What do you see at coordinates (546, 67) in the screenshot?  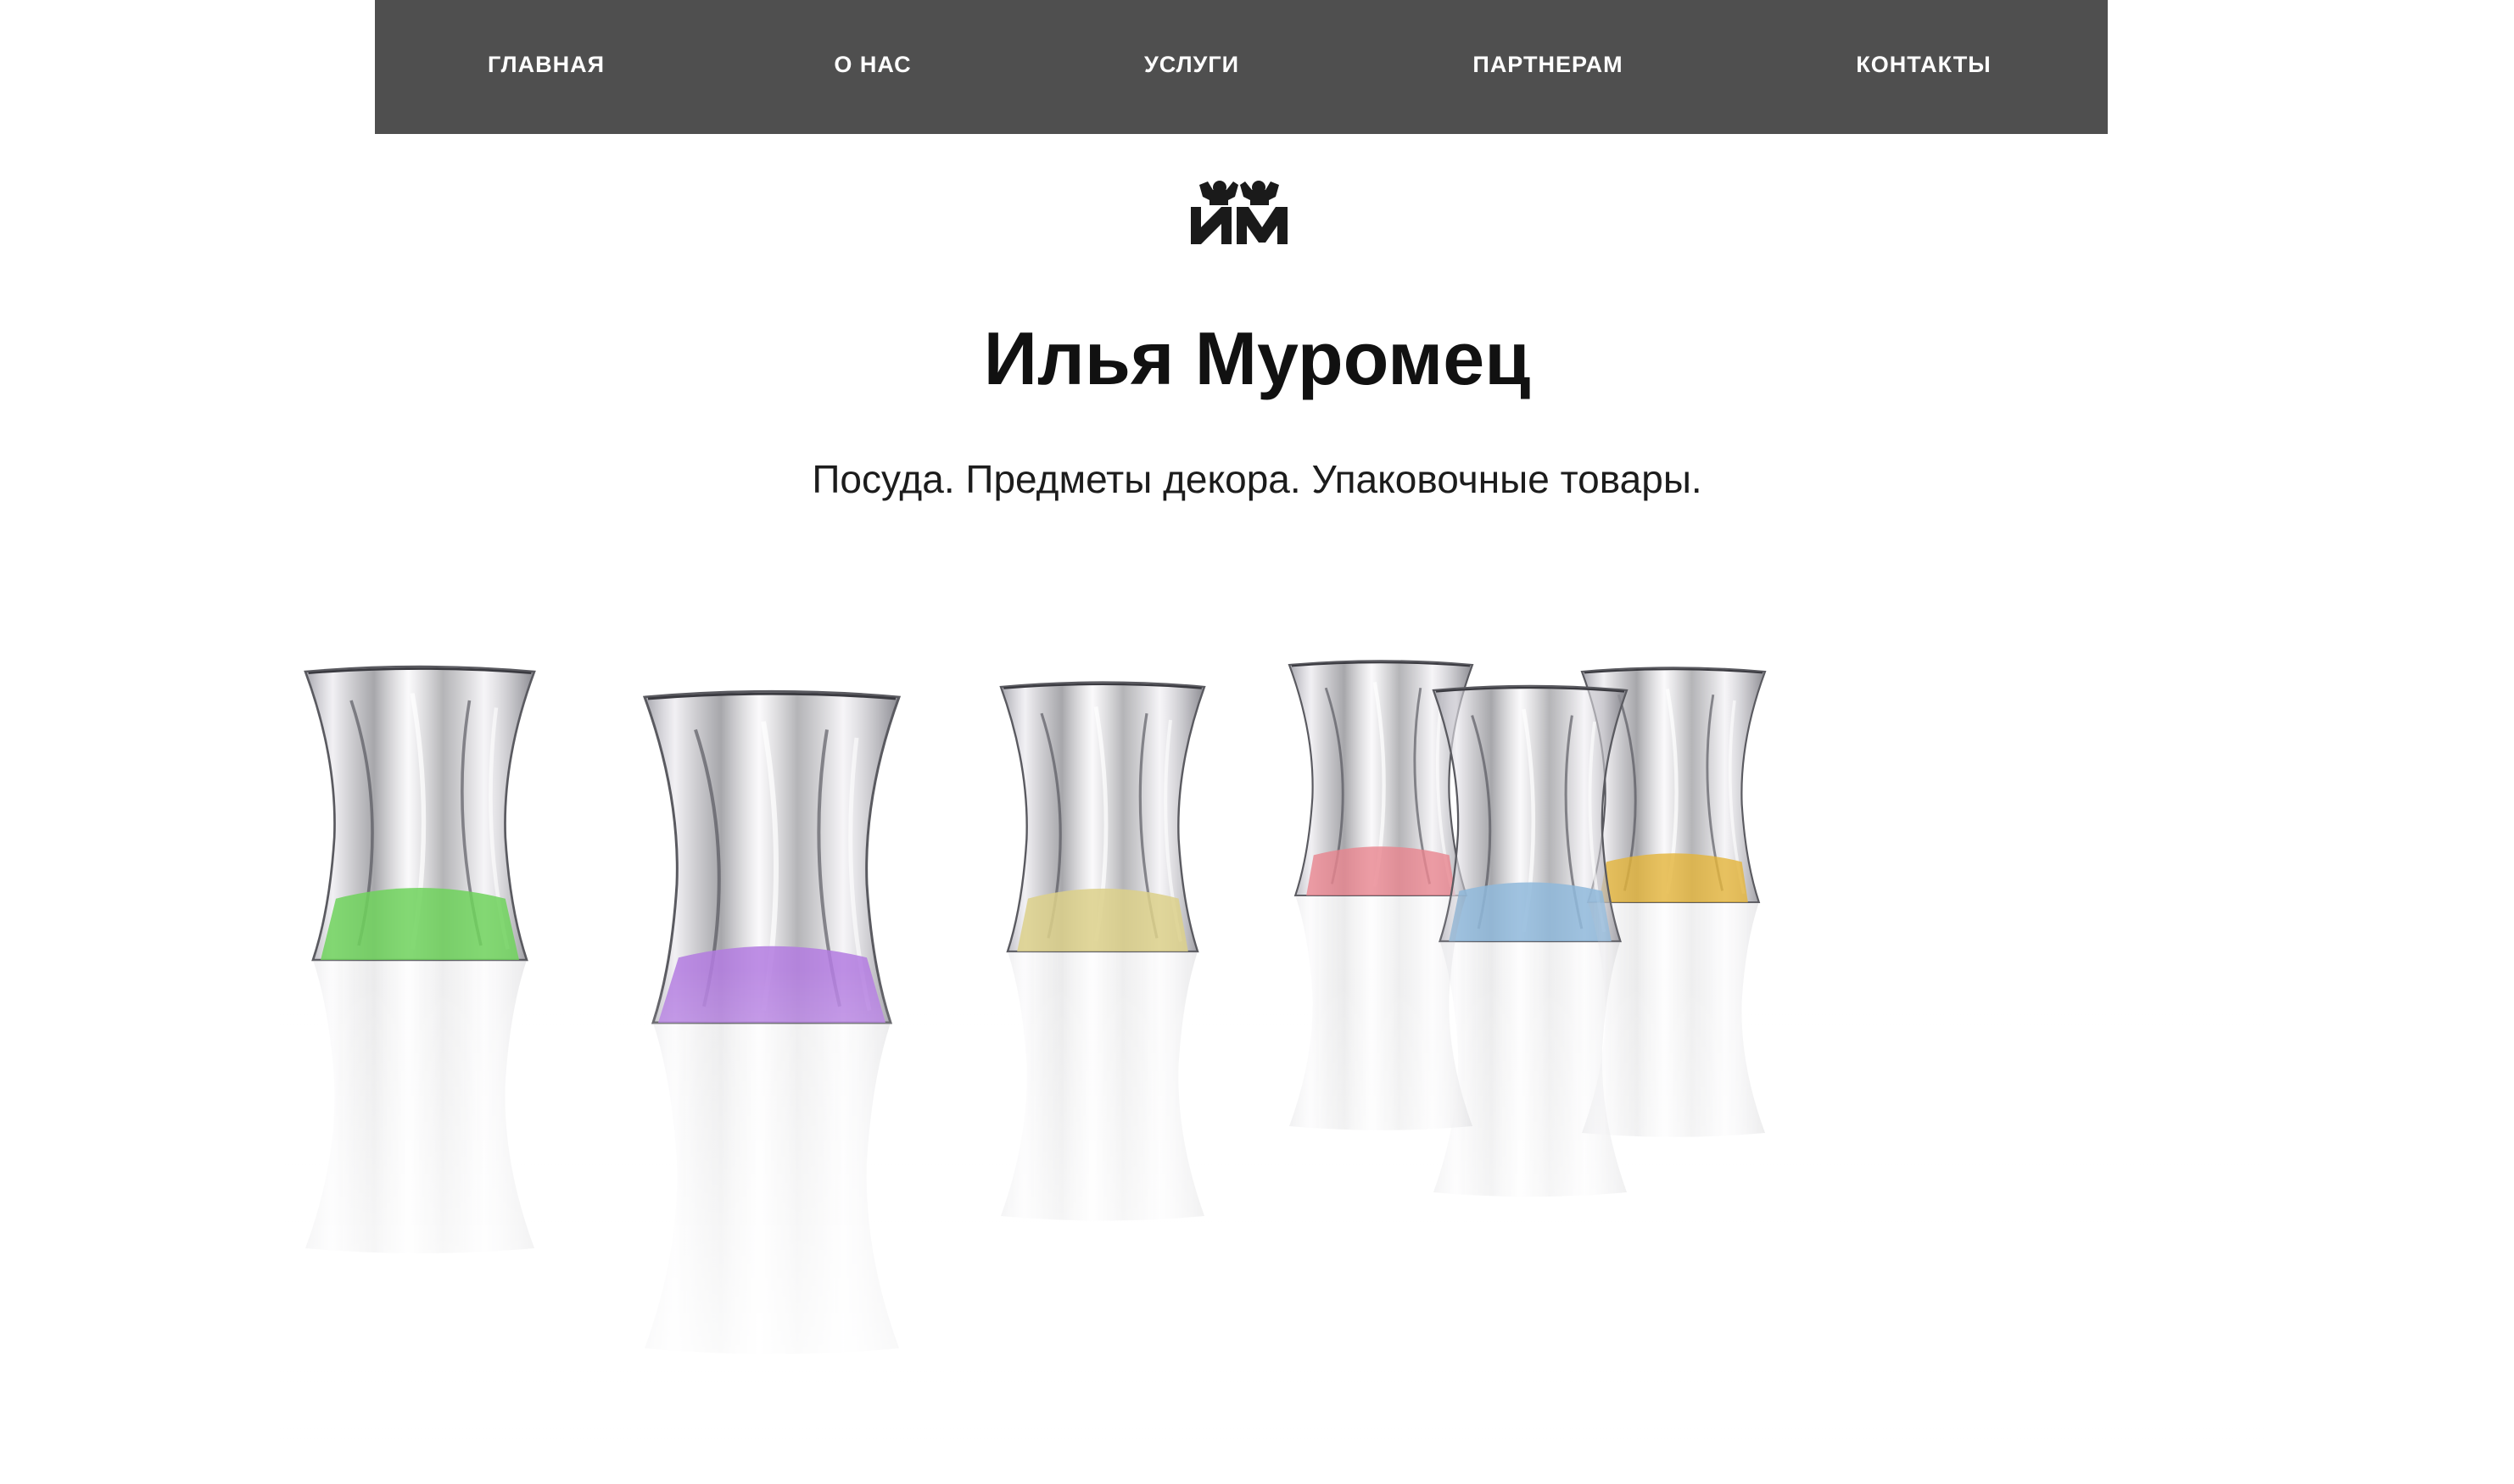 I see `nav-item-home: ГЛАВНАЯ` at bounding box center [546, 67].